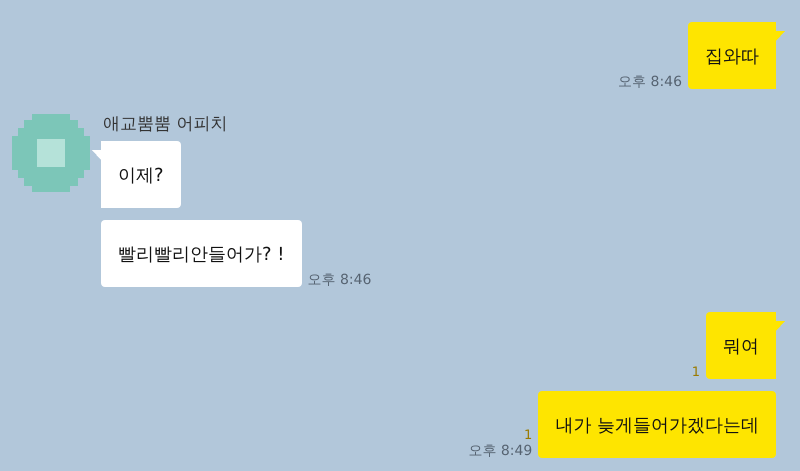 This screenshot has width=800, height=471. Describe the element at coordinates (745, 345) in the screenshot. I see `message-bubble: 뭐여` at that location.